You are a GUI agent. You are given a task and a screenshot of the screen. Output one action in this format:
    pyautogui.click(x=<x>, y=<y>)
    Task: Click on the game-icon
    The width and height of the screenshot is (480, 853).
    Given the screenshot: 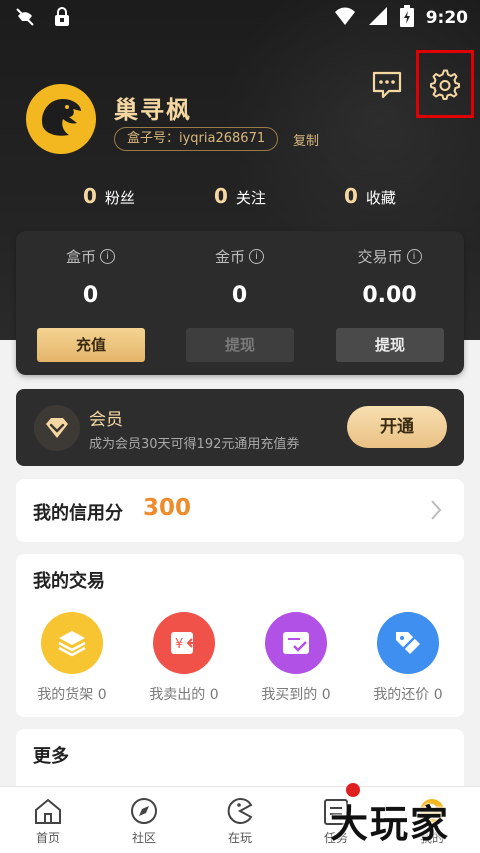 What is the action you would take?
    pyautogui.click(x=240, y=811)
    